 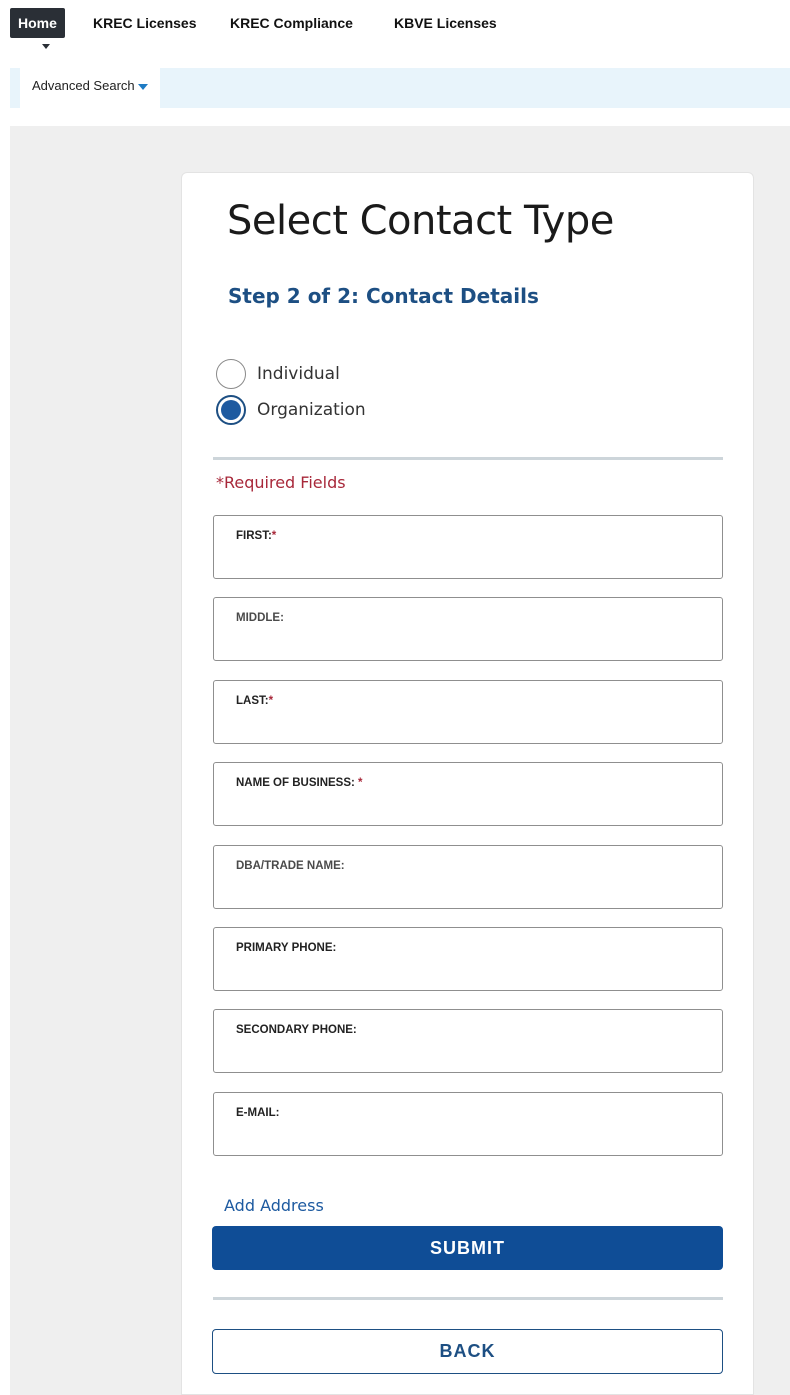 I want to click on add-address-link: Add Address, so click(x=274, y=1205).